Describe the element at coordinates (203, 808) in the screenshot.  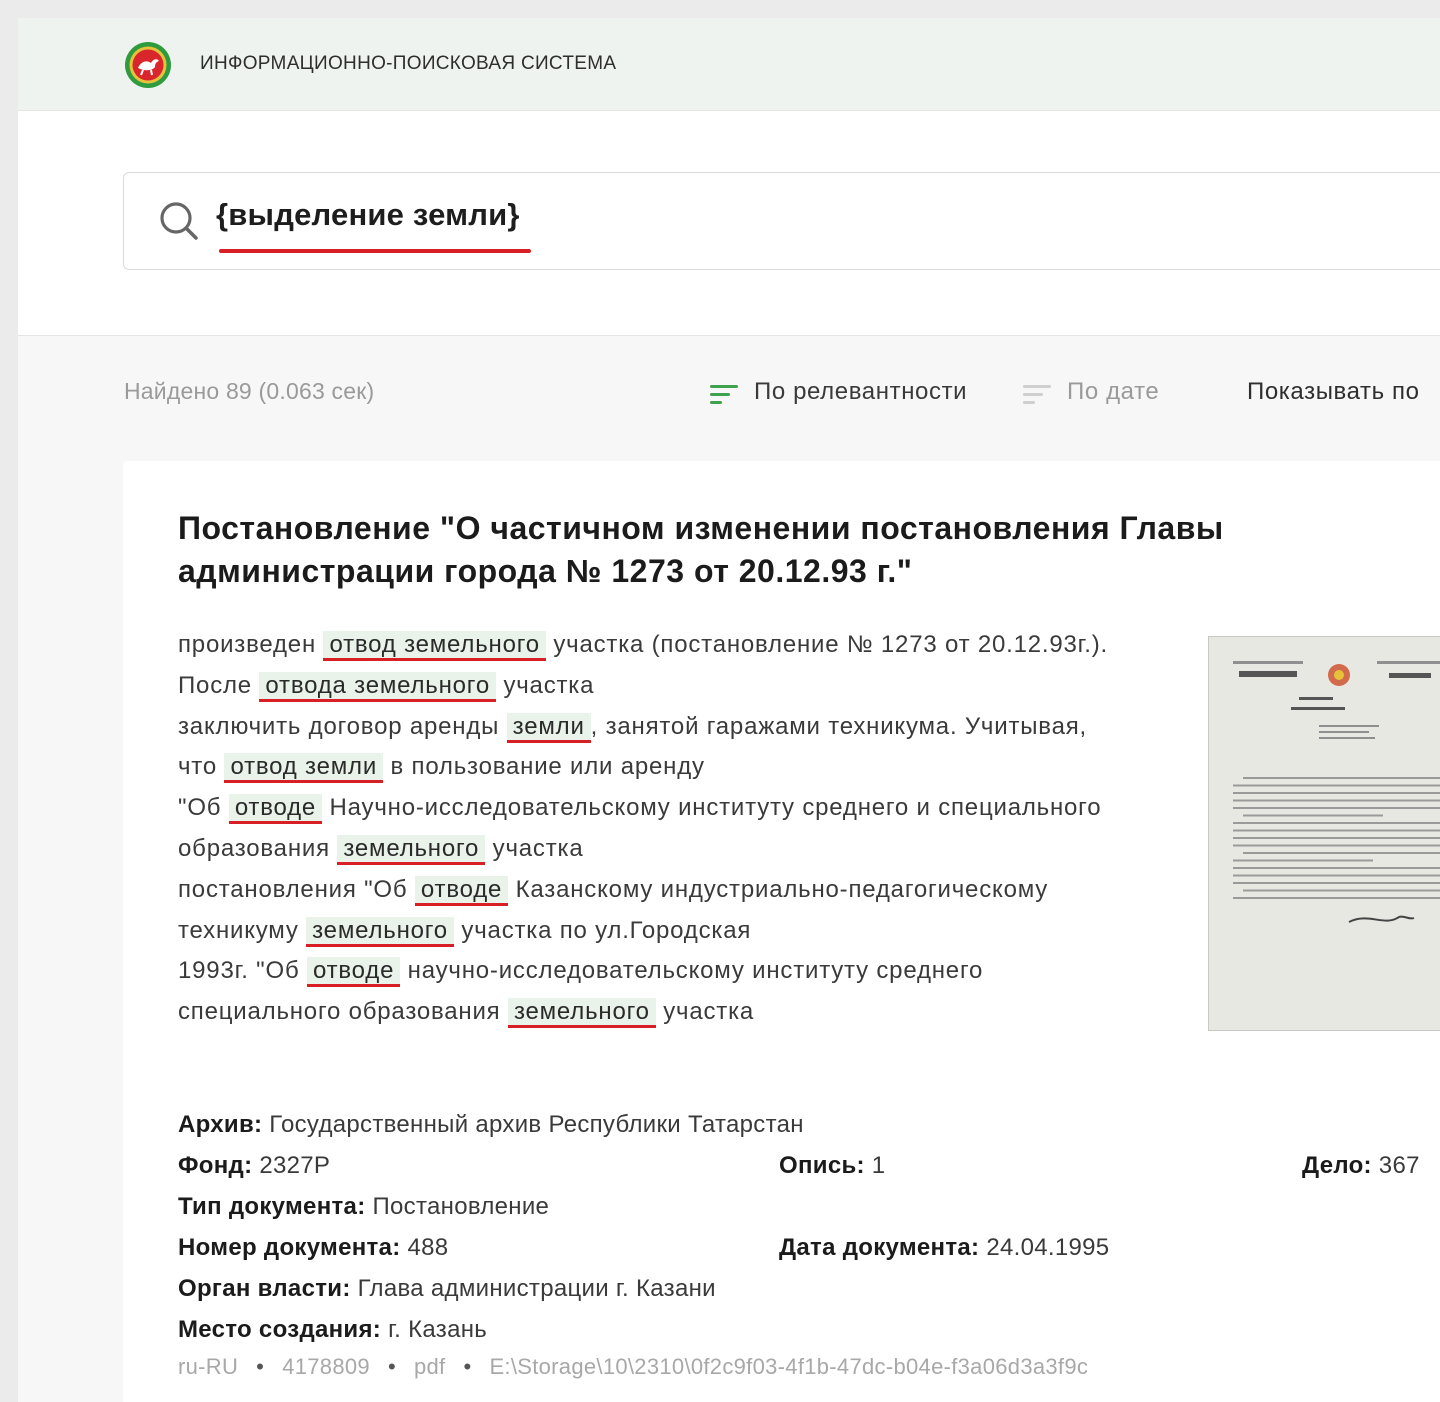
I see `snippet-text: "Об` at that location.